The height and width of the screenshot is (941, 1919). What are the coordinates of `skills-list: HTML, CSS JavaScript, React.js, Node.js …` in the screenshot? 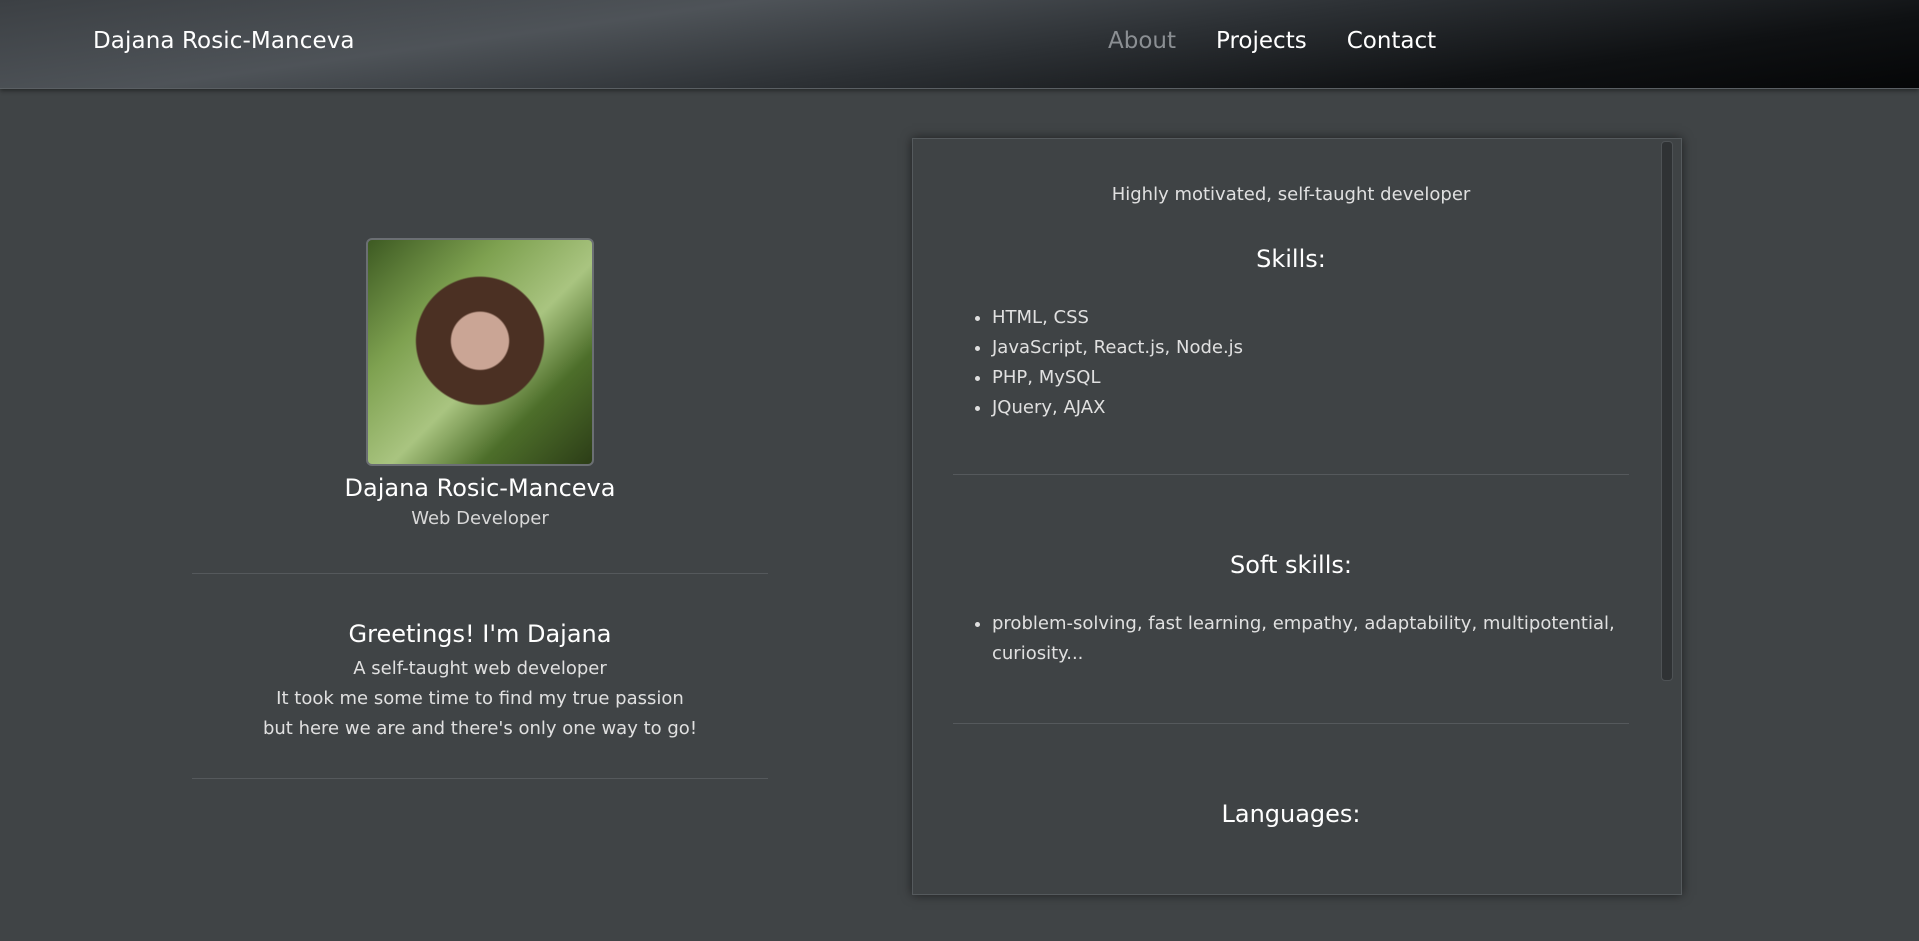 It's located at (1291, 363).